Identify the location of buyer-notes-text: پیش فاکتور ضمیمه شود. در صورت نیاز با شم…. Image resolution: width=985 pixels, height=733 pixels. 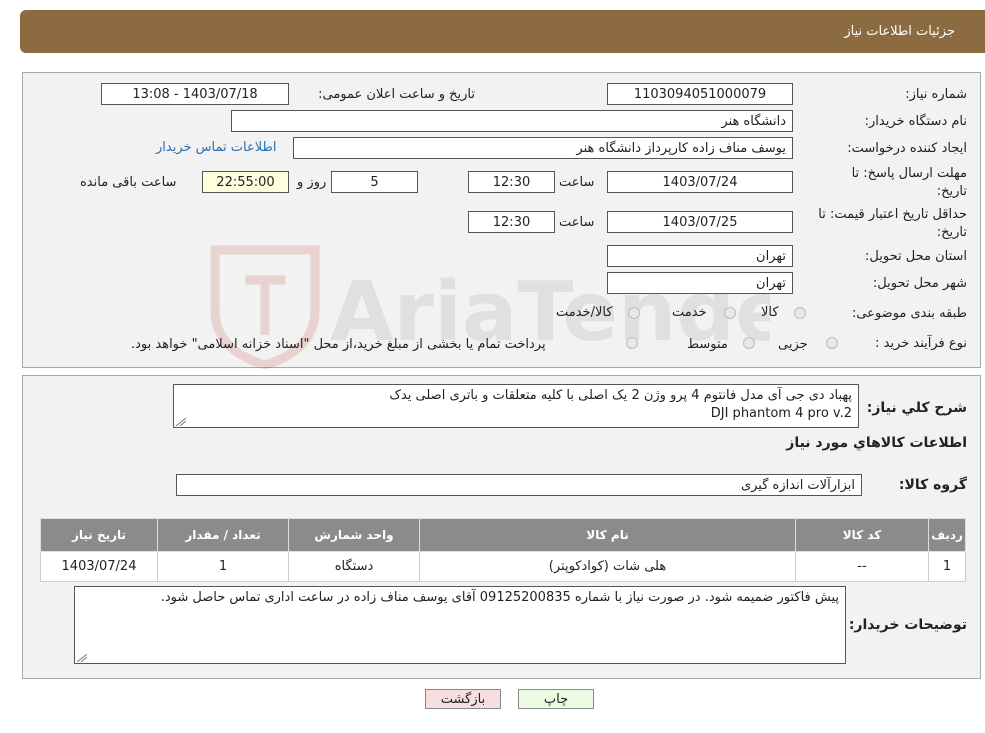
(499, 597).